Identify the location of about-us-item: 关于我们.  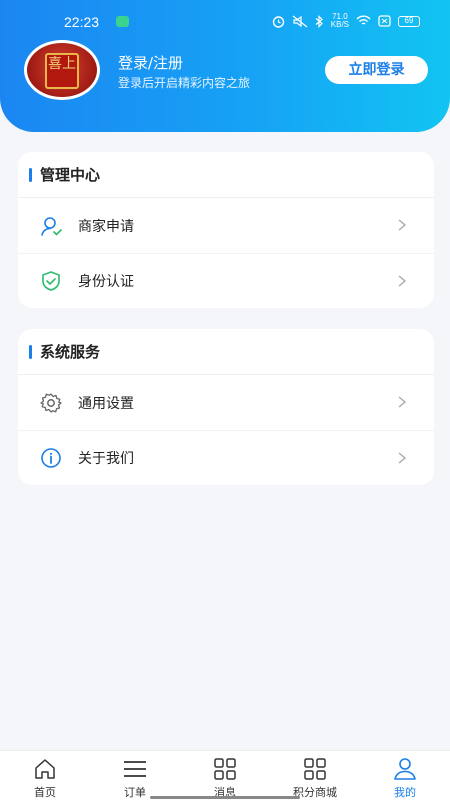
(226, 457).